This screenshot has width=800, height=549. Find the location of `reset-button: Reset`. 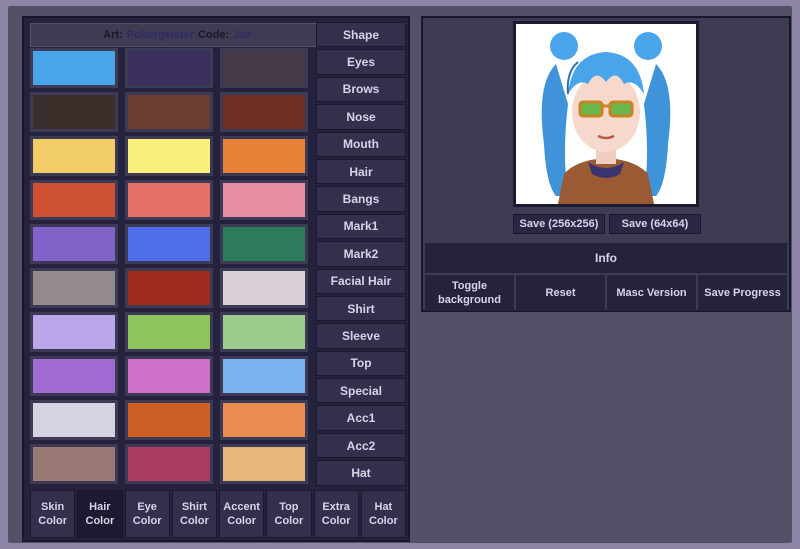

reset-button: Reset is located at coordinates (560, 293).